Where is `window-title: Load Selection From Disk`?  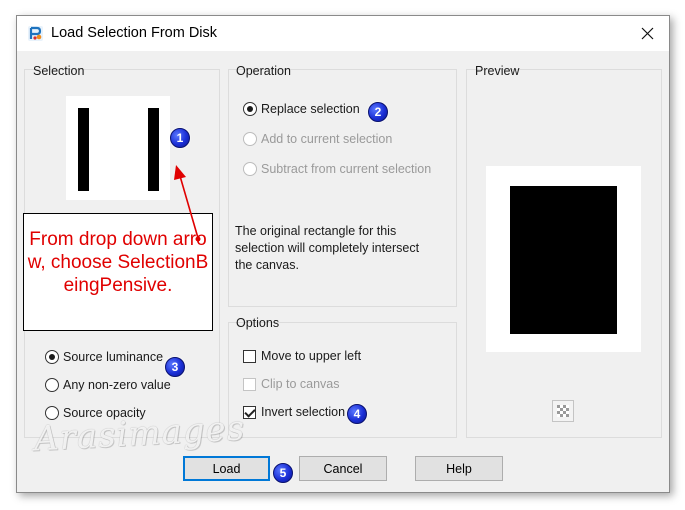
window-title: Load Selection From Disk is located at coordinates (134, 33).